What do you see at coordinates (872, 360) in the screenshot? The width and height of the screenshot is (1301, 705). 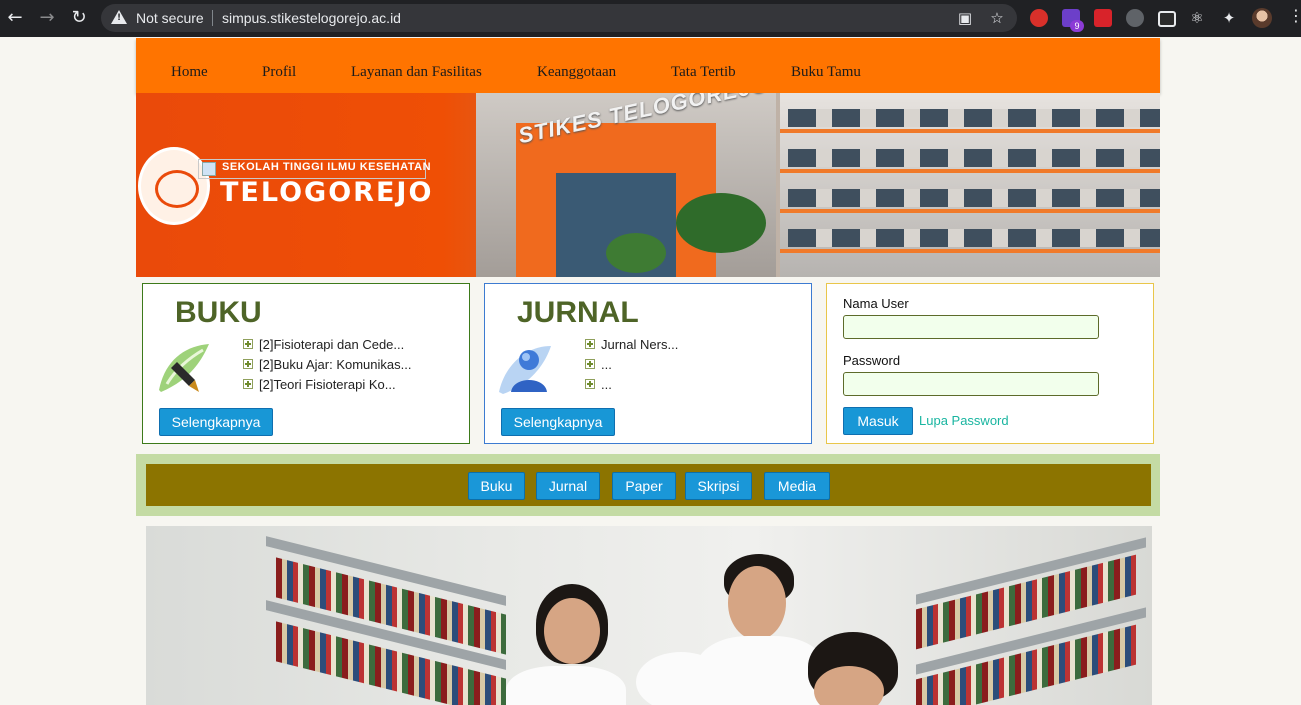 I see `password-label: Password` at bounding box center [872, 360].